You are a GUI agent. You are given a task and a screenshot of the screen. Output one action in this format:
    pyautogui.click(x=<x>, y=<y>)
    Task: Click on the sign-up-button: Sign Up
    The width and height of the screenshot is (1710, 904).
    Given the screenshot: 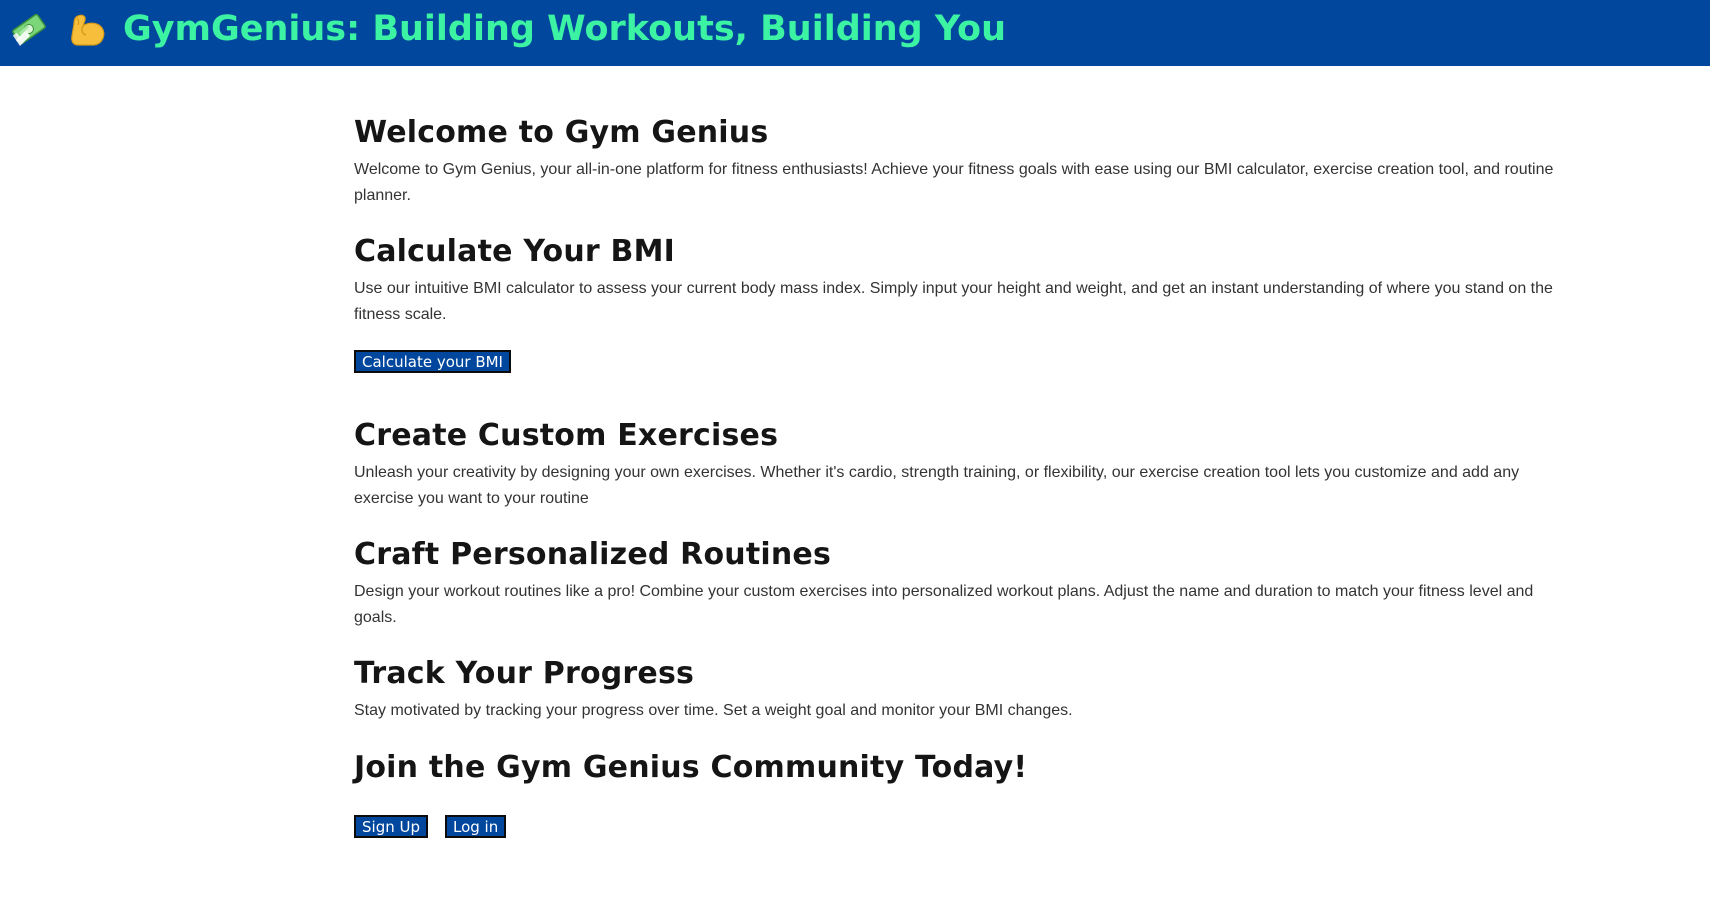 What is the action you would take?
    pyautogui.click(x=391, y=826)
    